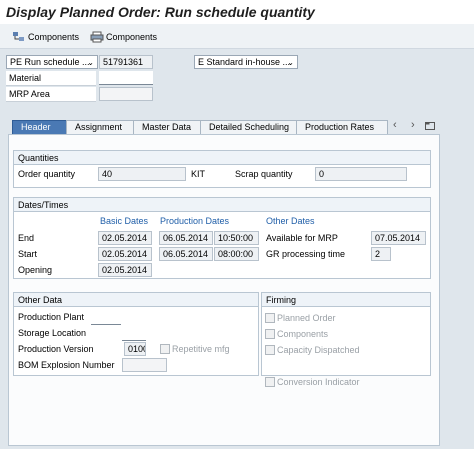 This screenshot has height=449, width=474. I want to click on components-label-2: Components, so click(132, 37).